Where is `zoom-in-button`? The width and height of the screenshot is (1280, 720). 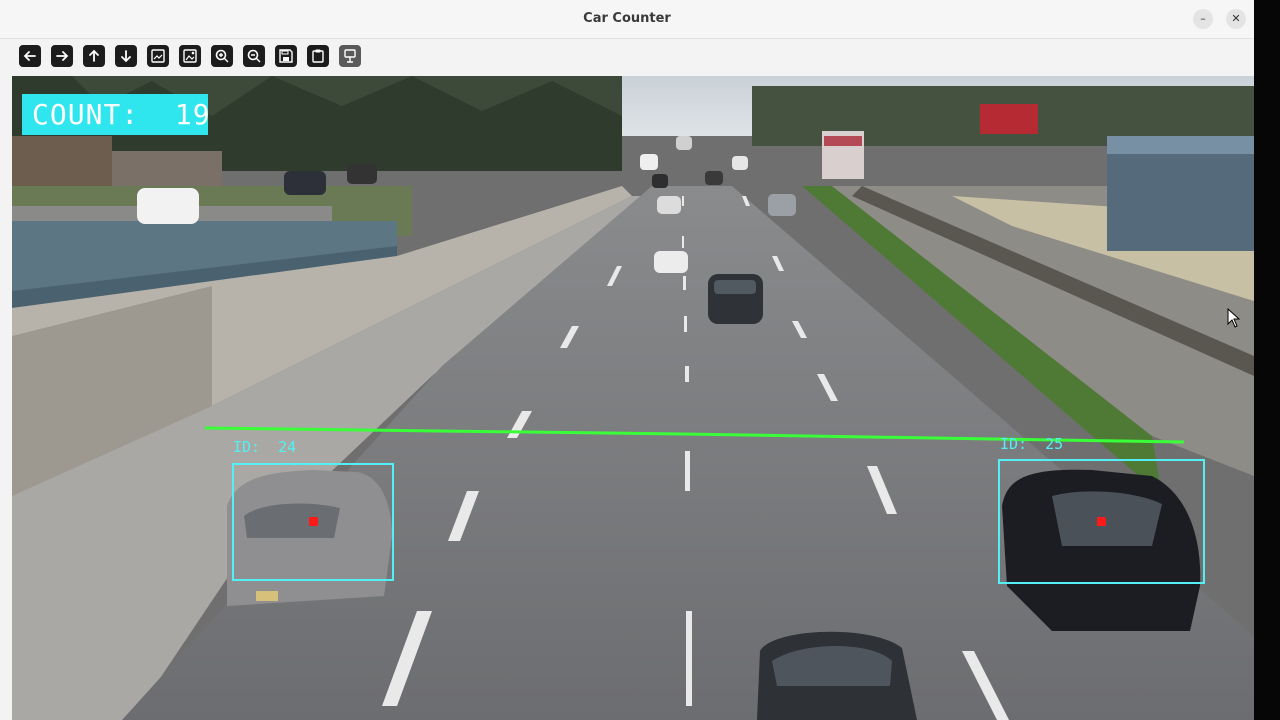 zoom-in-button is located at coordinates (222, 56).